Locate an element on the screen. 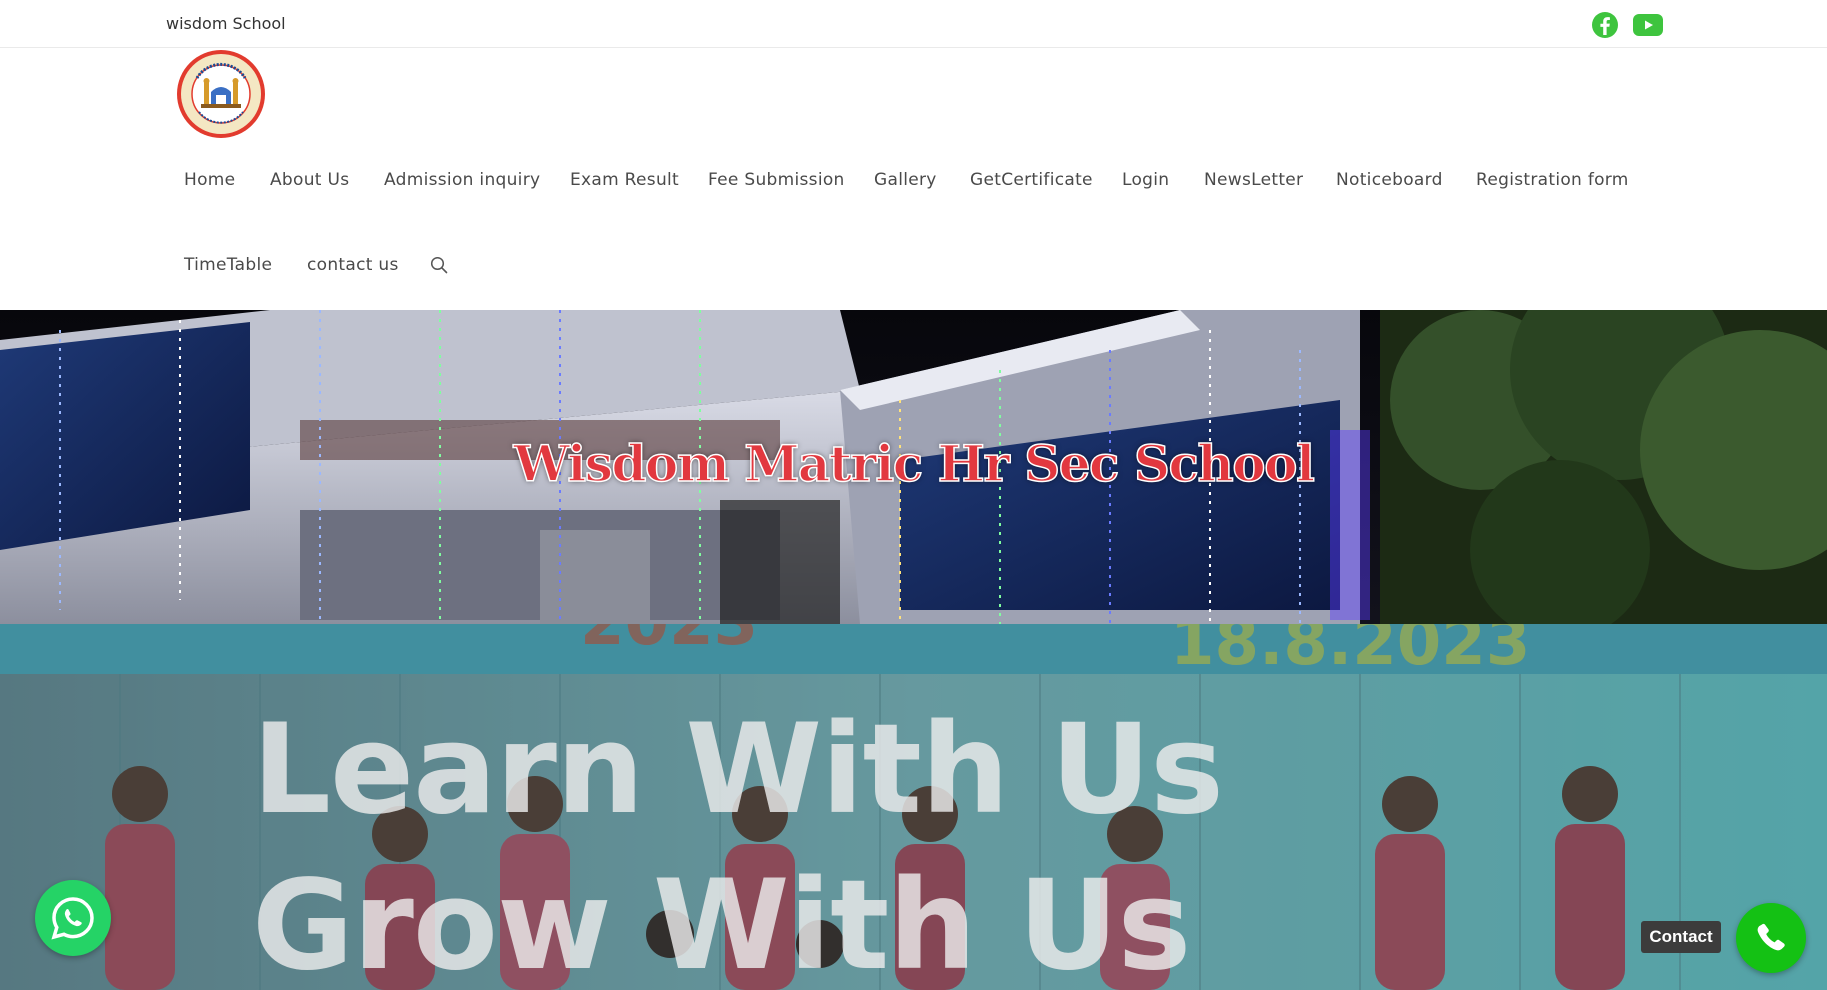 The height and width of the screenshot is (990, 1827). nav-timetable: TimeTable is located at coordinates (228, 265).